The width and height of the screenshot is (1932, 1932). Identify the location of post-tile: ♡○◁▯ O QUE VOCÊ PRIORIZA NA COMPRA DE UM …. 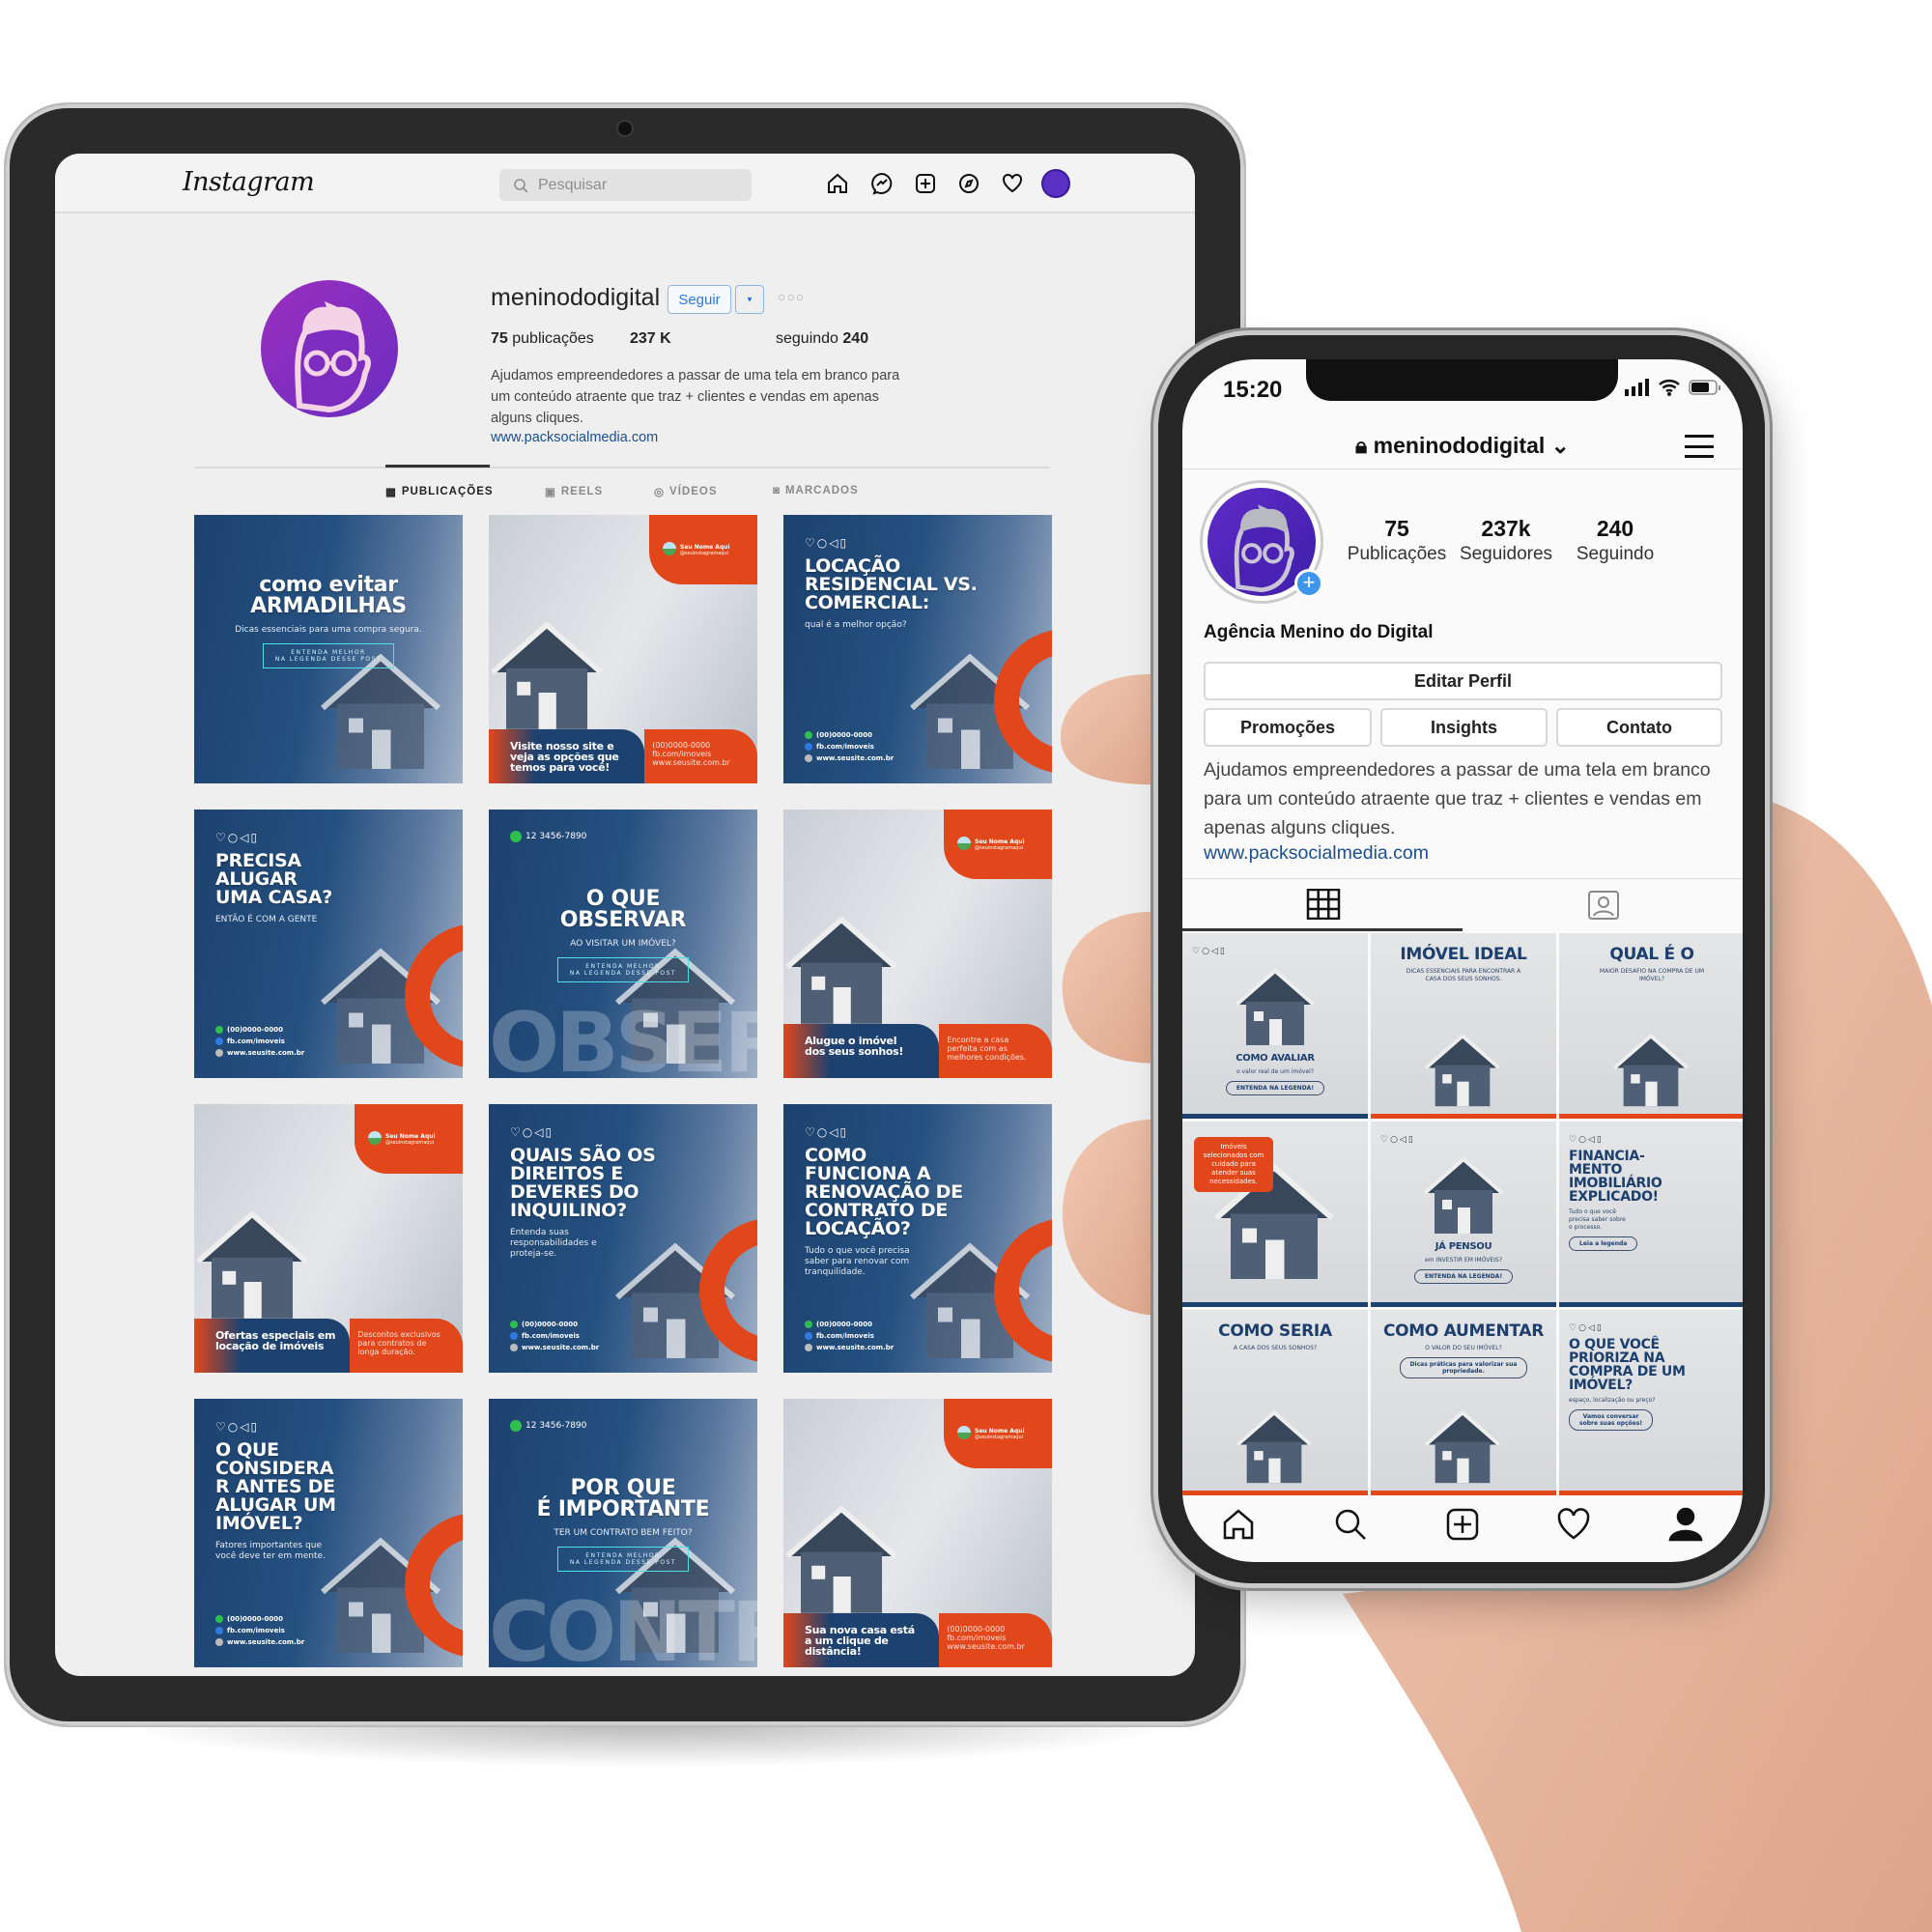
(1651, 1402).